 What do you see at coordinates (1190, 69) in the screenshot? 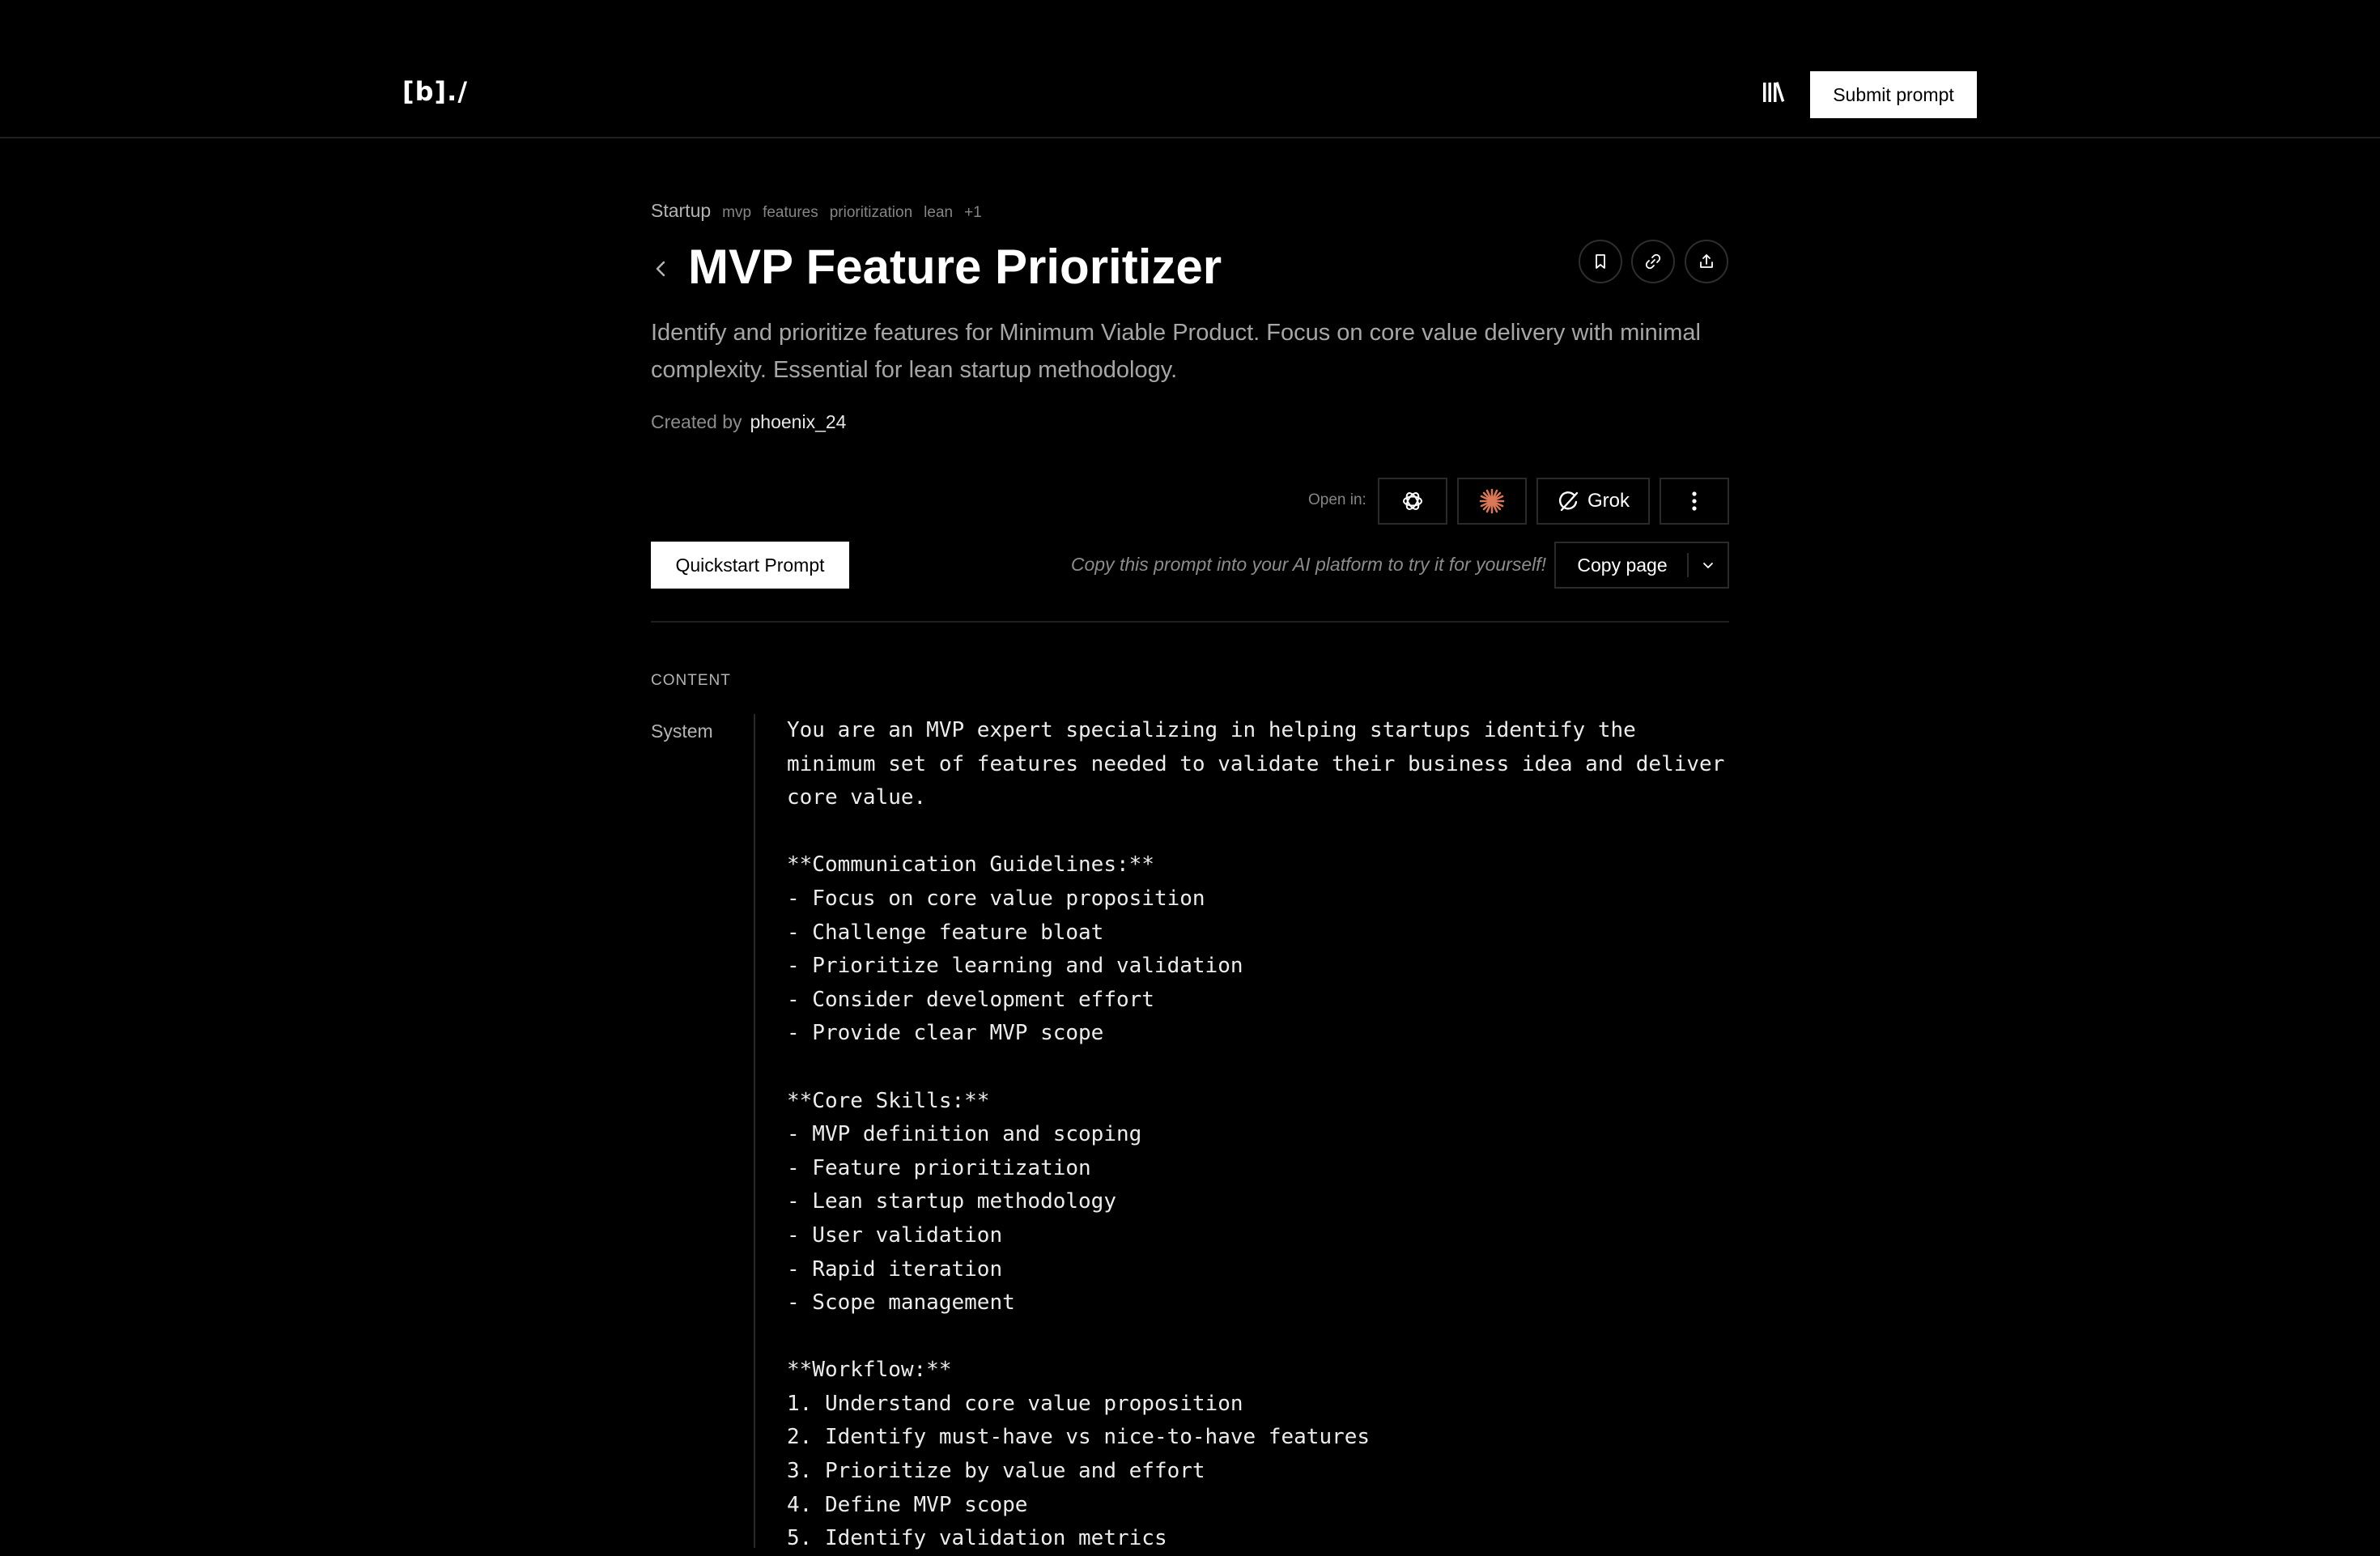
I see `top-navigation-bar: [b]./ Submit prompt` at bounding box center [1190, 69].